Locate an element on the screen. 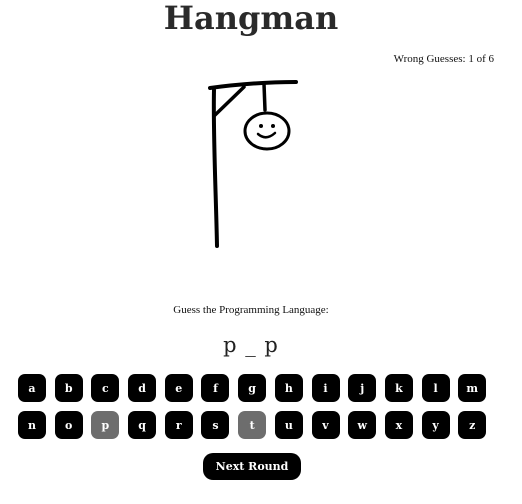 The image size is (522, 504). key-l: l is located at coordinates (435, 388).